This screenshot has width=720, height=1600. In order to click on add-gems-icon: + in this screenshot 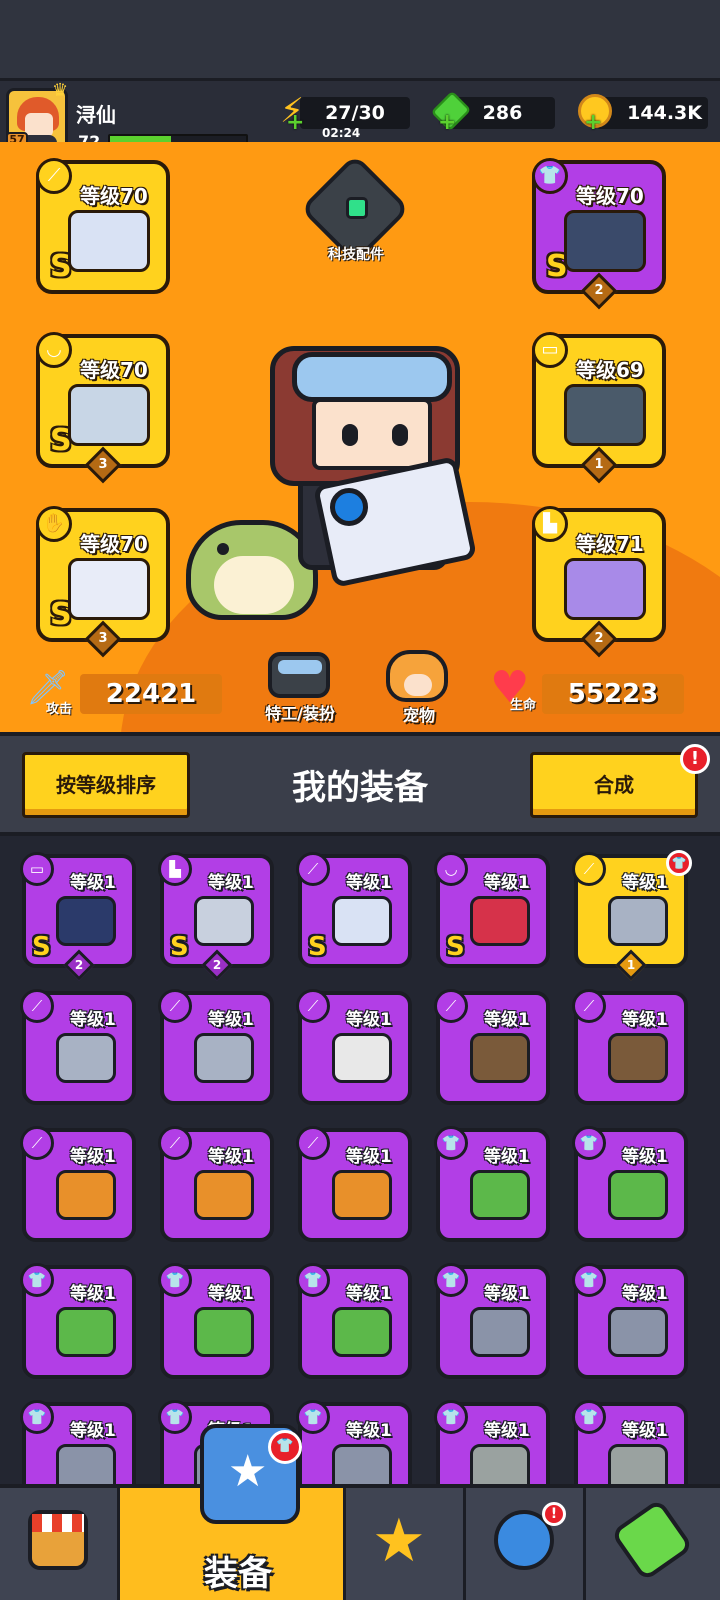, I will do `click(447, 122)`.